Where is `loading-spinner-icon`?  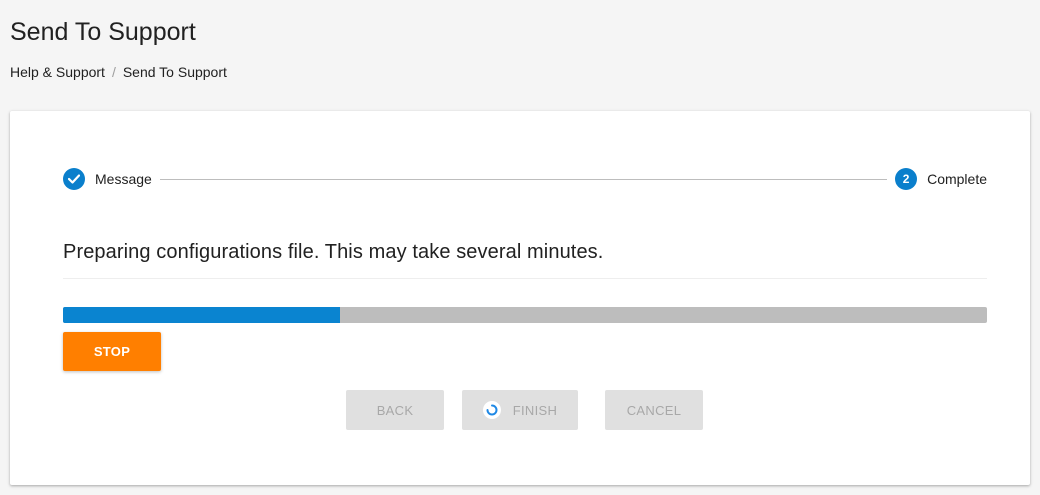 loading-spinner-icon is located at coordinates (491, 410).